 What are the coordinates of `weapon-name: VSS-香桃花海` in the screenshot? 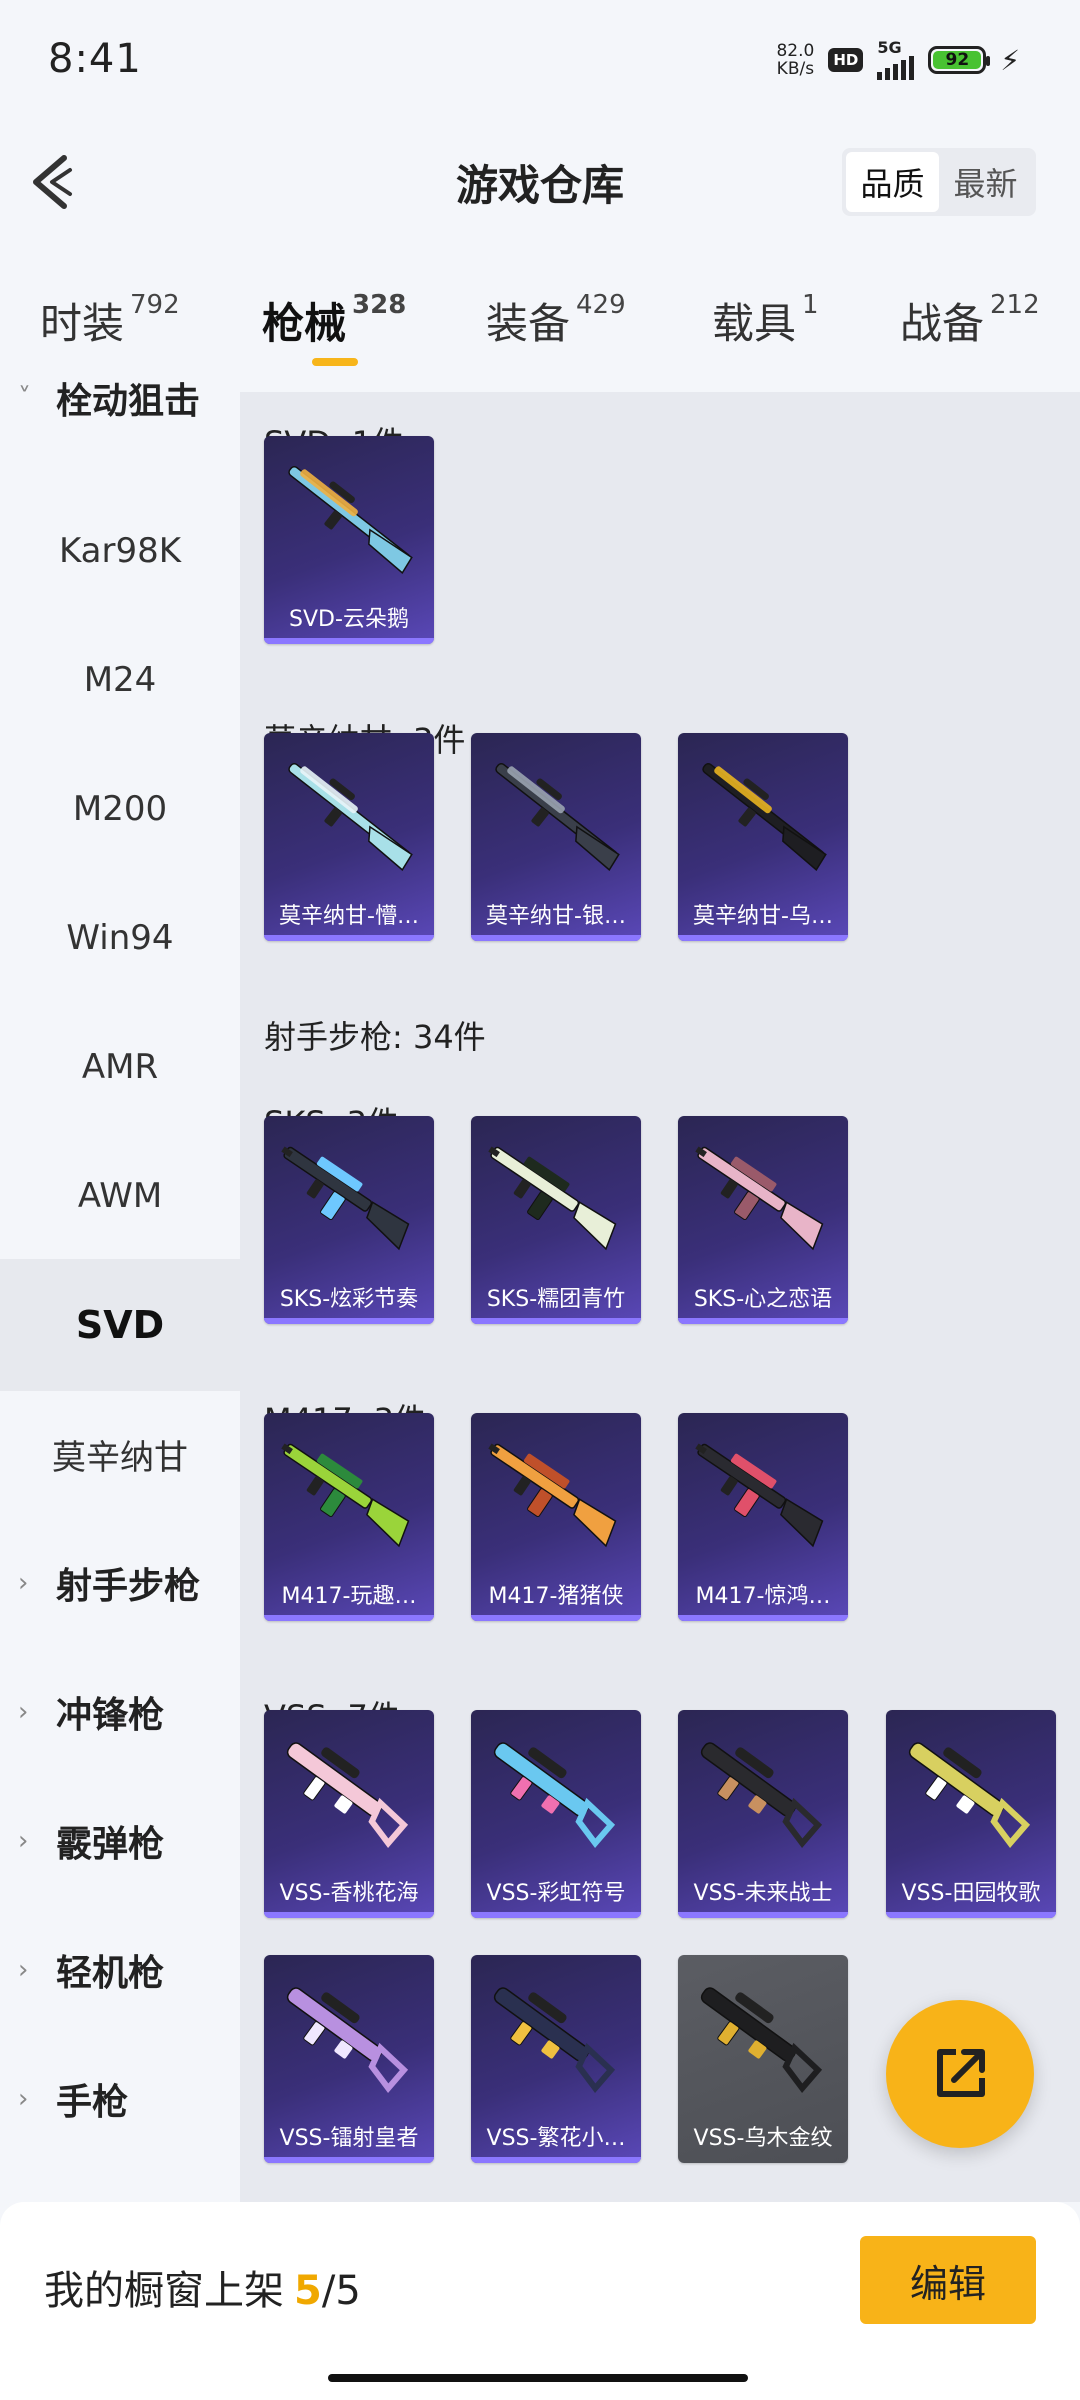 It's located at (349, 1893).